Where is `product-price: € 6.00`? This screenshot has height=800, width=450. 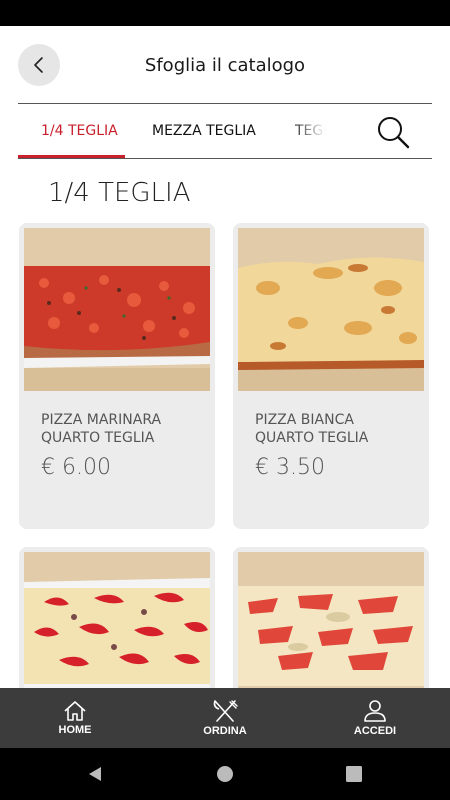 product-price: € 6.00 is located at coordinates (76, 467).